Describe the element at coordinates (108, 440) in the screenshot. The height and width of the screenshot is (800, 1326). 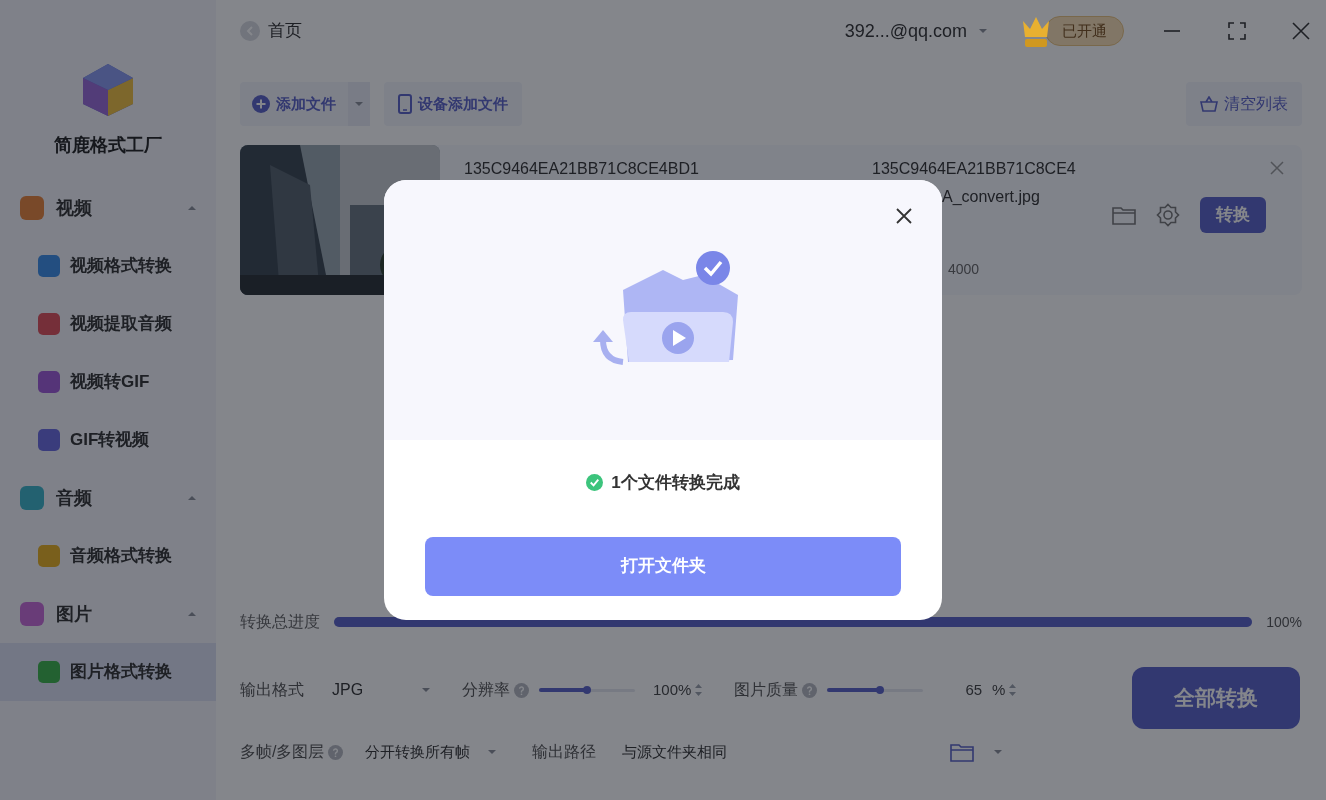
I see `sidebar-item: GIF转视频` at that location.